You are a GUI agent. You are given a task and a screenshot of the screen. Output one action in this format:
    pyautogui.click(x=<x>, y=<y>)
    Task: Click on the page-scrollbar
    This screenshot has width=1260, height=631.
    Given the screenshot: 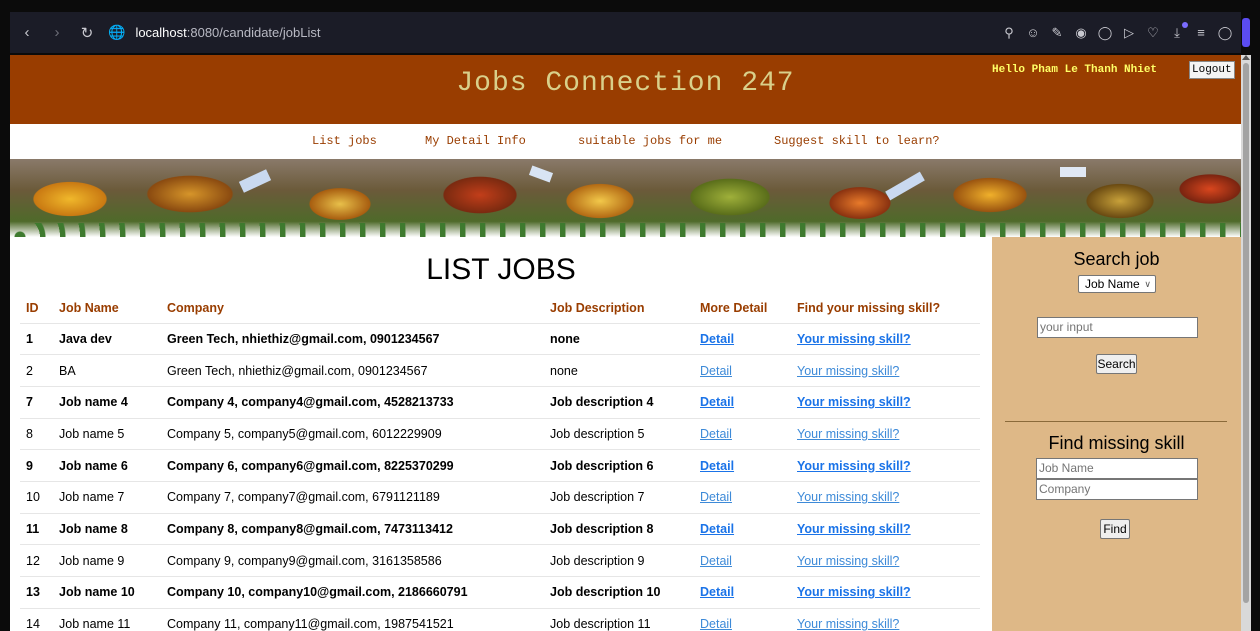 What is the action you would take?
    pyautogui.click(x=1246, y=343)
    